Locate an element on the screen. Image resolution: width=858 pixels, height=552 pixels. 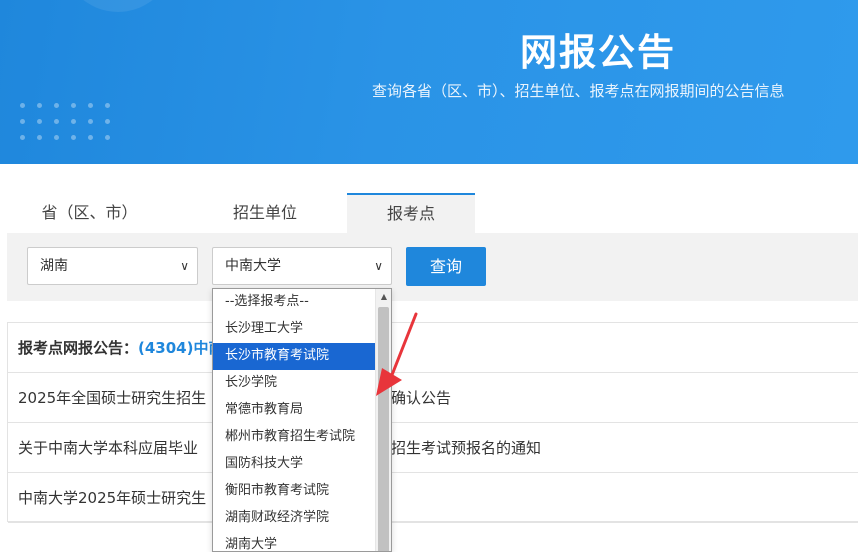
dropdown-option: 湖南大学 is located at coordinates (294, 541).